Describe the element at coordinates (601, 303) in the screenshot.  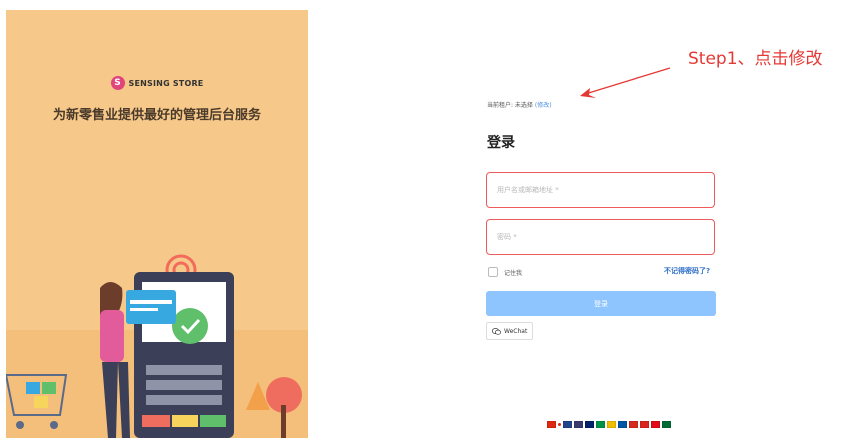
I see `login-button: 登录` at that location.